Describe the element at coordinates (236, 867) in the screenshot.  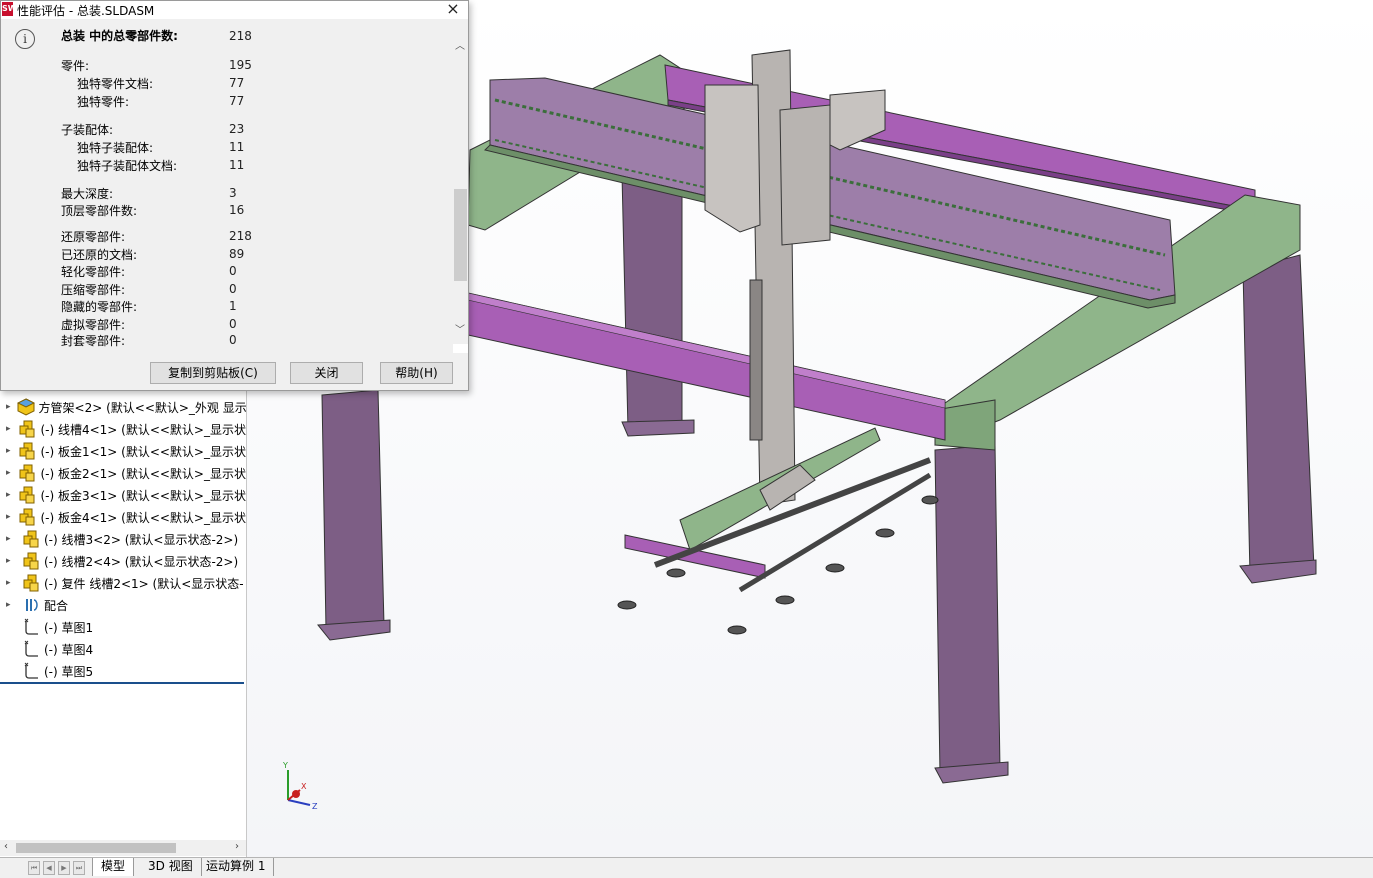
I see `tab-2: 运动算例 1` at that location.